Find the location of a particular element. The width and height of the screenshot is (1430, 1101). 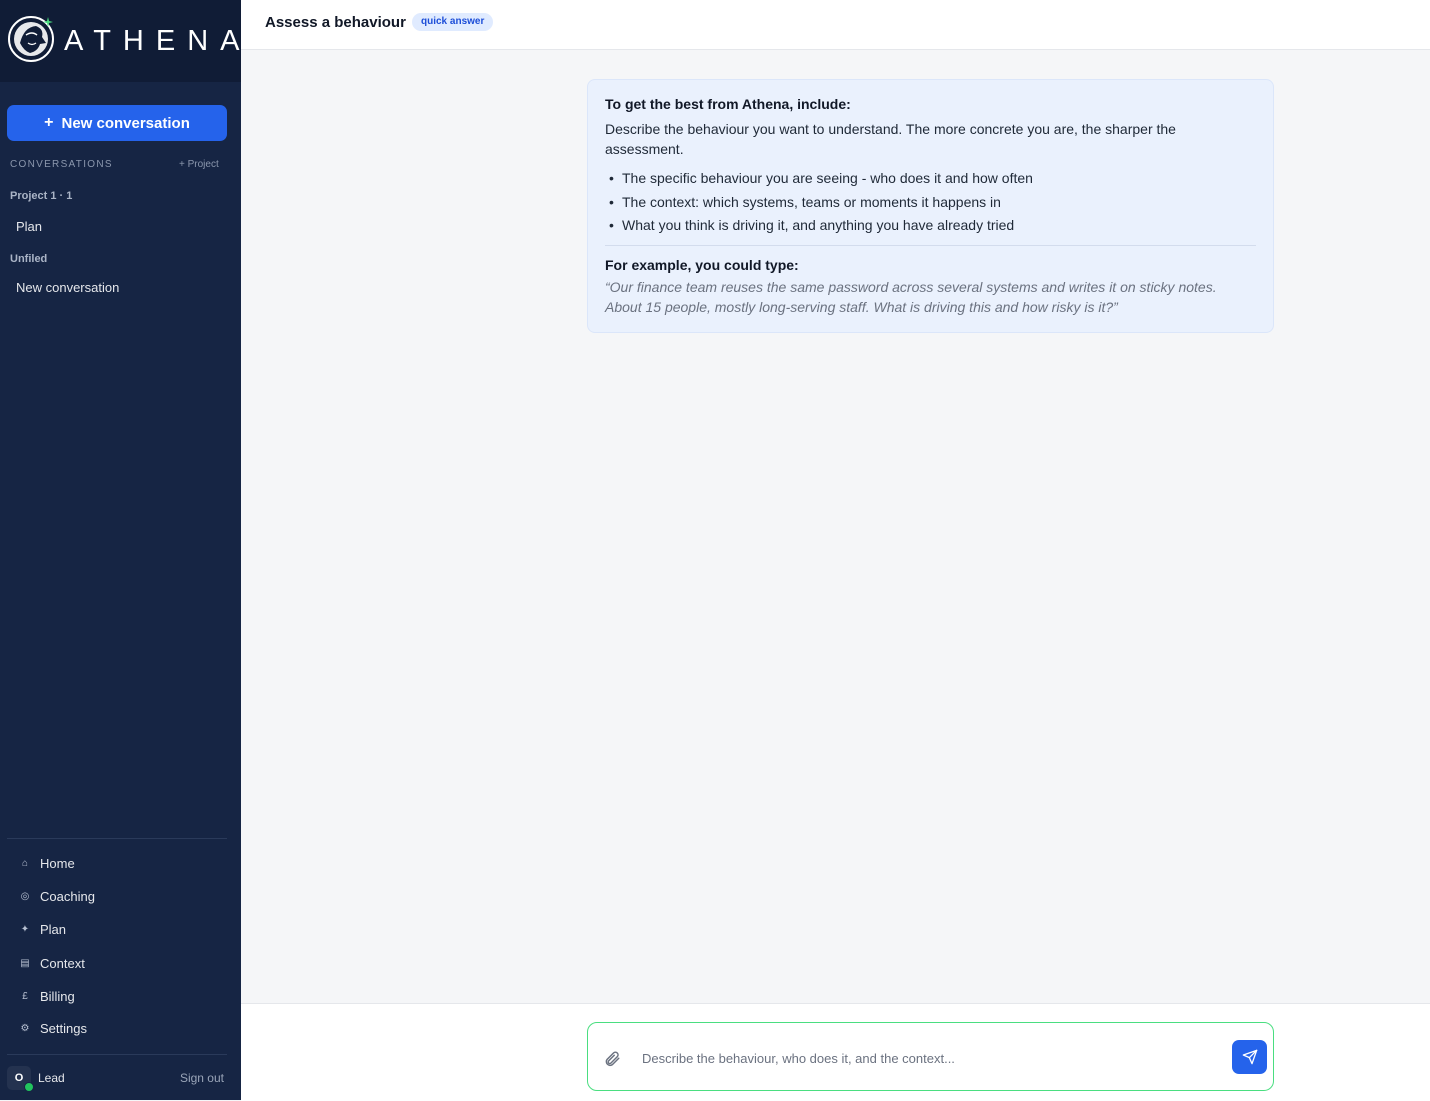

project-group-label: Project 1 · 1 is located at coordinates (41, 196).